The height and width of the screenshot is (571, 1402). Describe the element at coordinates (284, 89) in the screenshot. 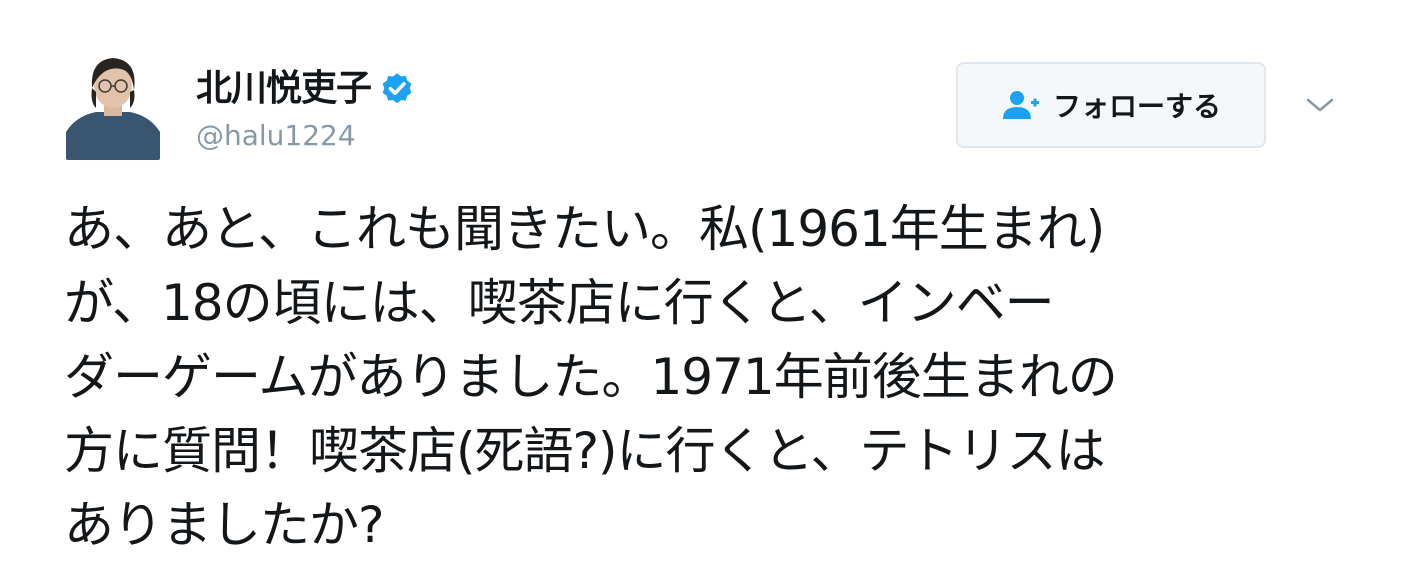

I see `display-name: 北川悦吏子` at that location.